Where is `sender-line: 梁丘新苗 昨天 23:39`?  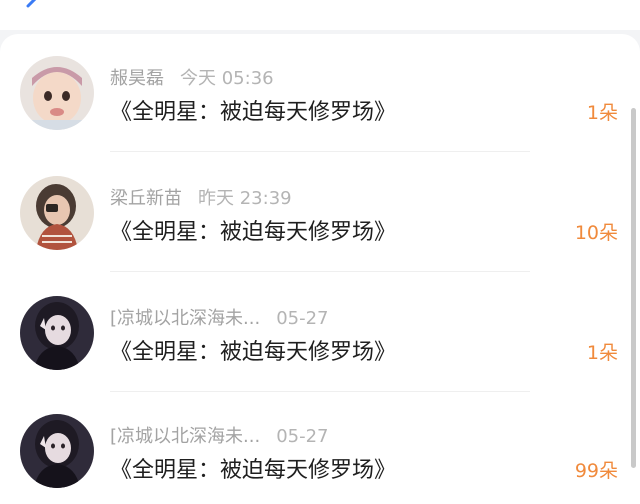 sender-line: 梁丘新苗 昨天 23:39 is located at coordinates (201, 197).